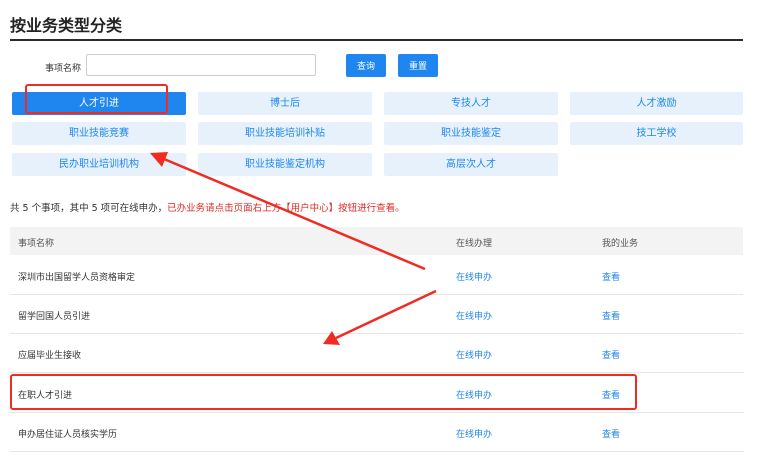 Image resolution: width=771 pixels, height=471 pixels. What do you see at coordinates (656, 103) in the screenshot?
I see `category-talent-incentive: 人才激励` at bounding box center [656, 103].